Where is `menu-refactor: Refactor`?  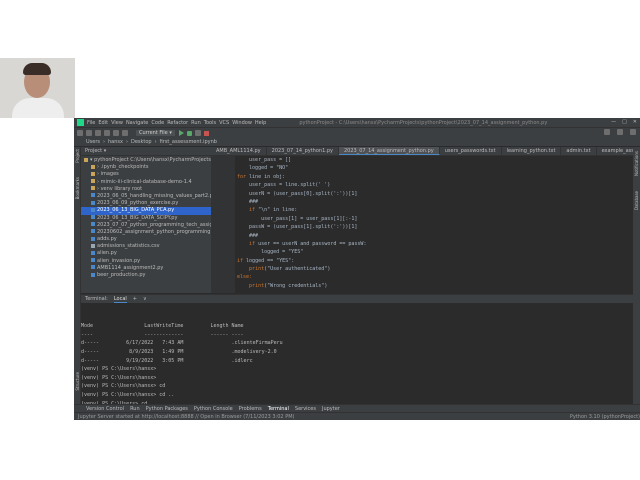
menu-refactor: Refactor is located at coordinates (177, 123).